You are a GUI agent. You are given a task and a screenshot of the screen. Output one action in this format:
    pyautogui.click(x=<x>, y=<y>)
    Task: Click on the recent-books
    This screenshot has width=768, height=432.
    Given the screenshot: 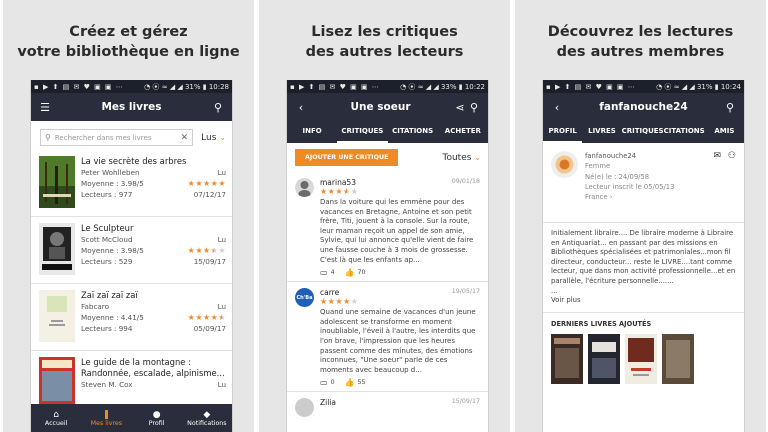 What is the action you would take?
    pyautogui.click(x=643, y=358)
    